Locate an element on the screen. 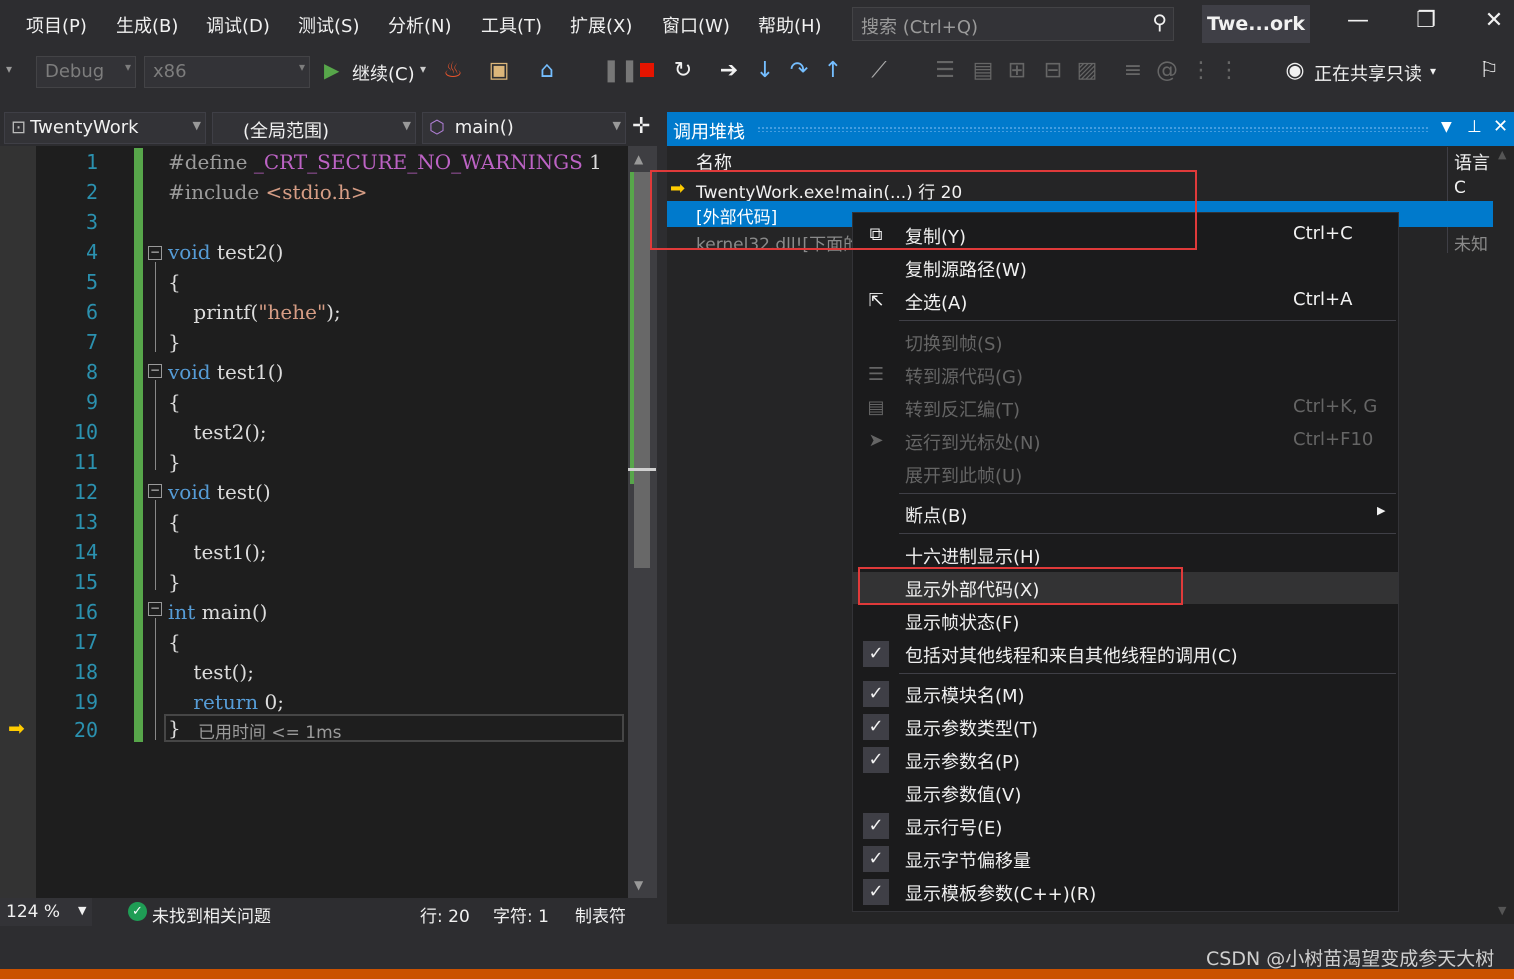  continue-play-icon: ▶ is located at coordinates (331, 70).